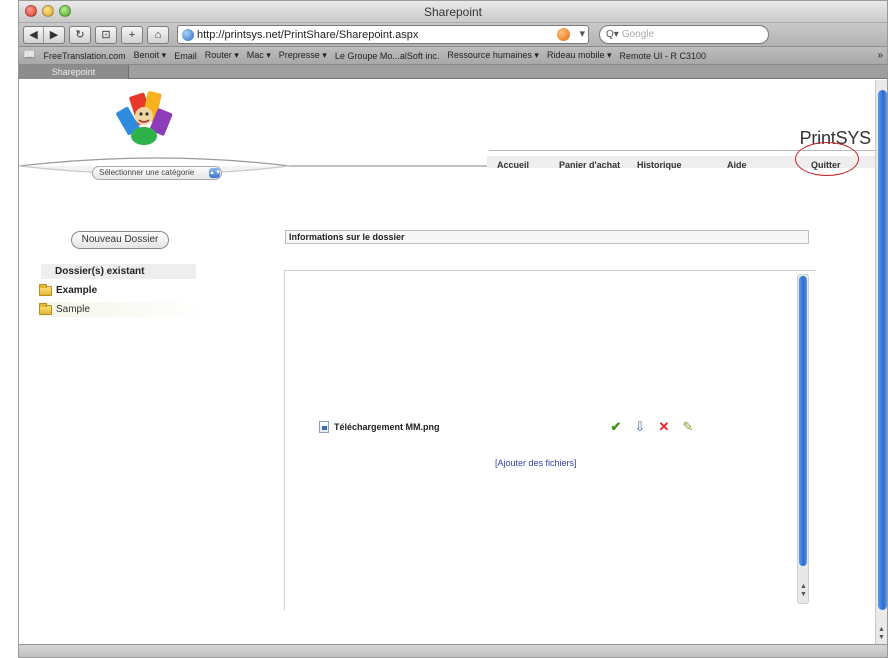  I want to click on title-bar: Sharepoint, so click(453, 12).